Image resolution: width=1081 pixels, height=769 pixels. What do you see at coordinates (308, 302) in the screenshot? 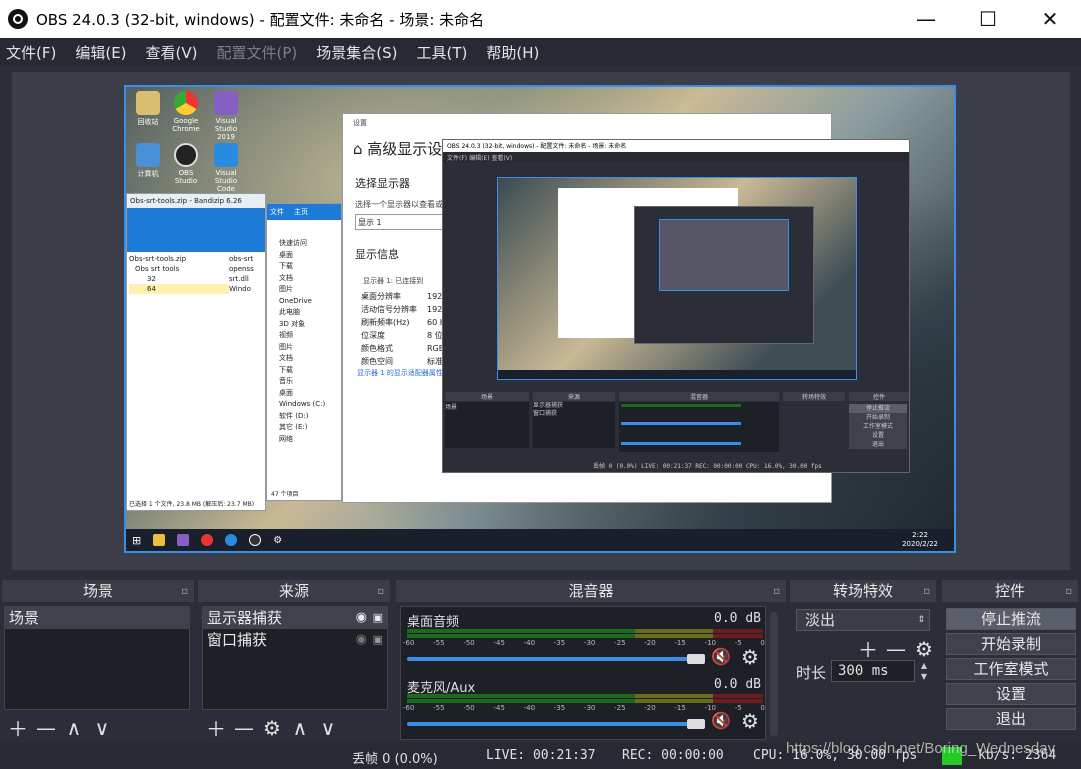
I see `nav-item: OneDrive` at bounding box center [308, 302].